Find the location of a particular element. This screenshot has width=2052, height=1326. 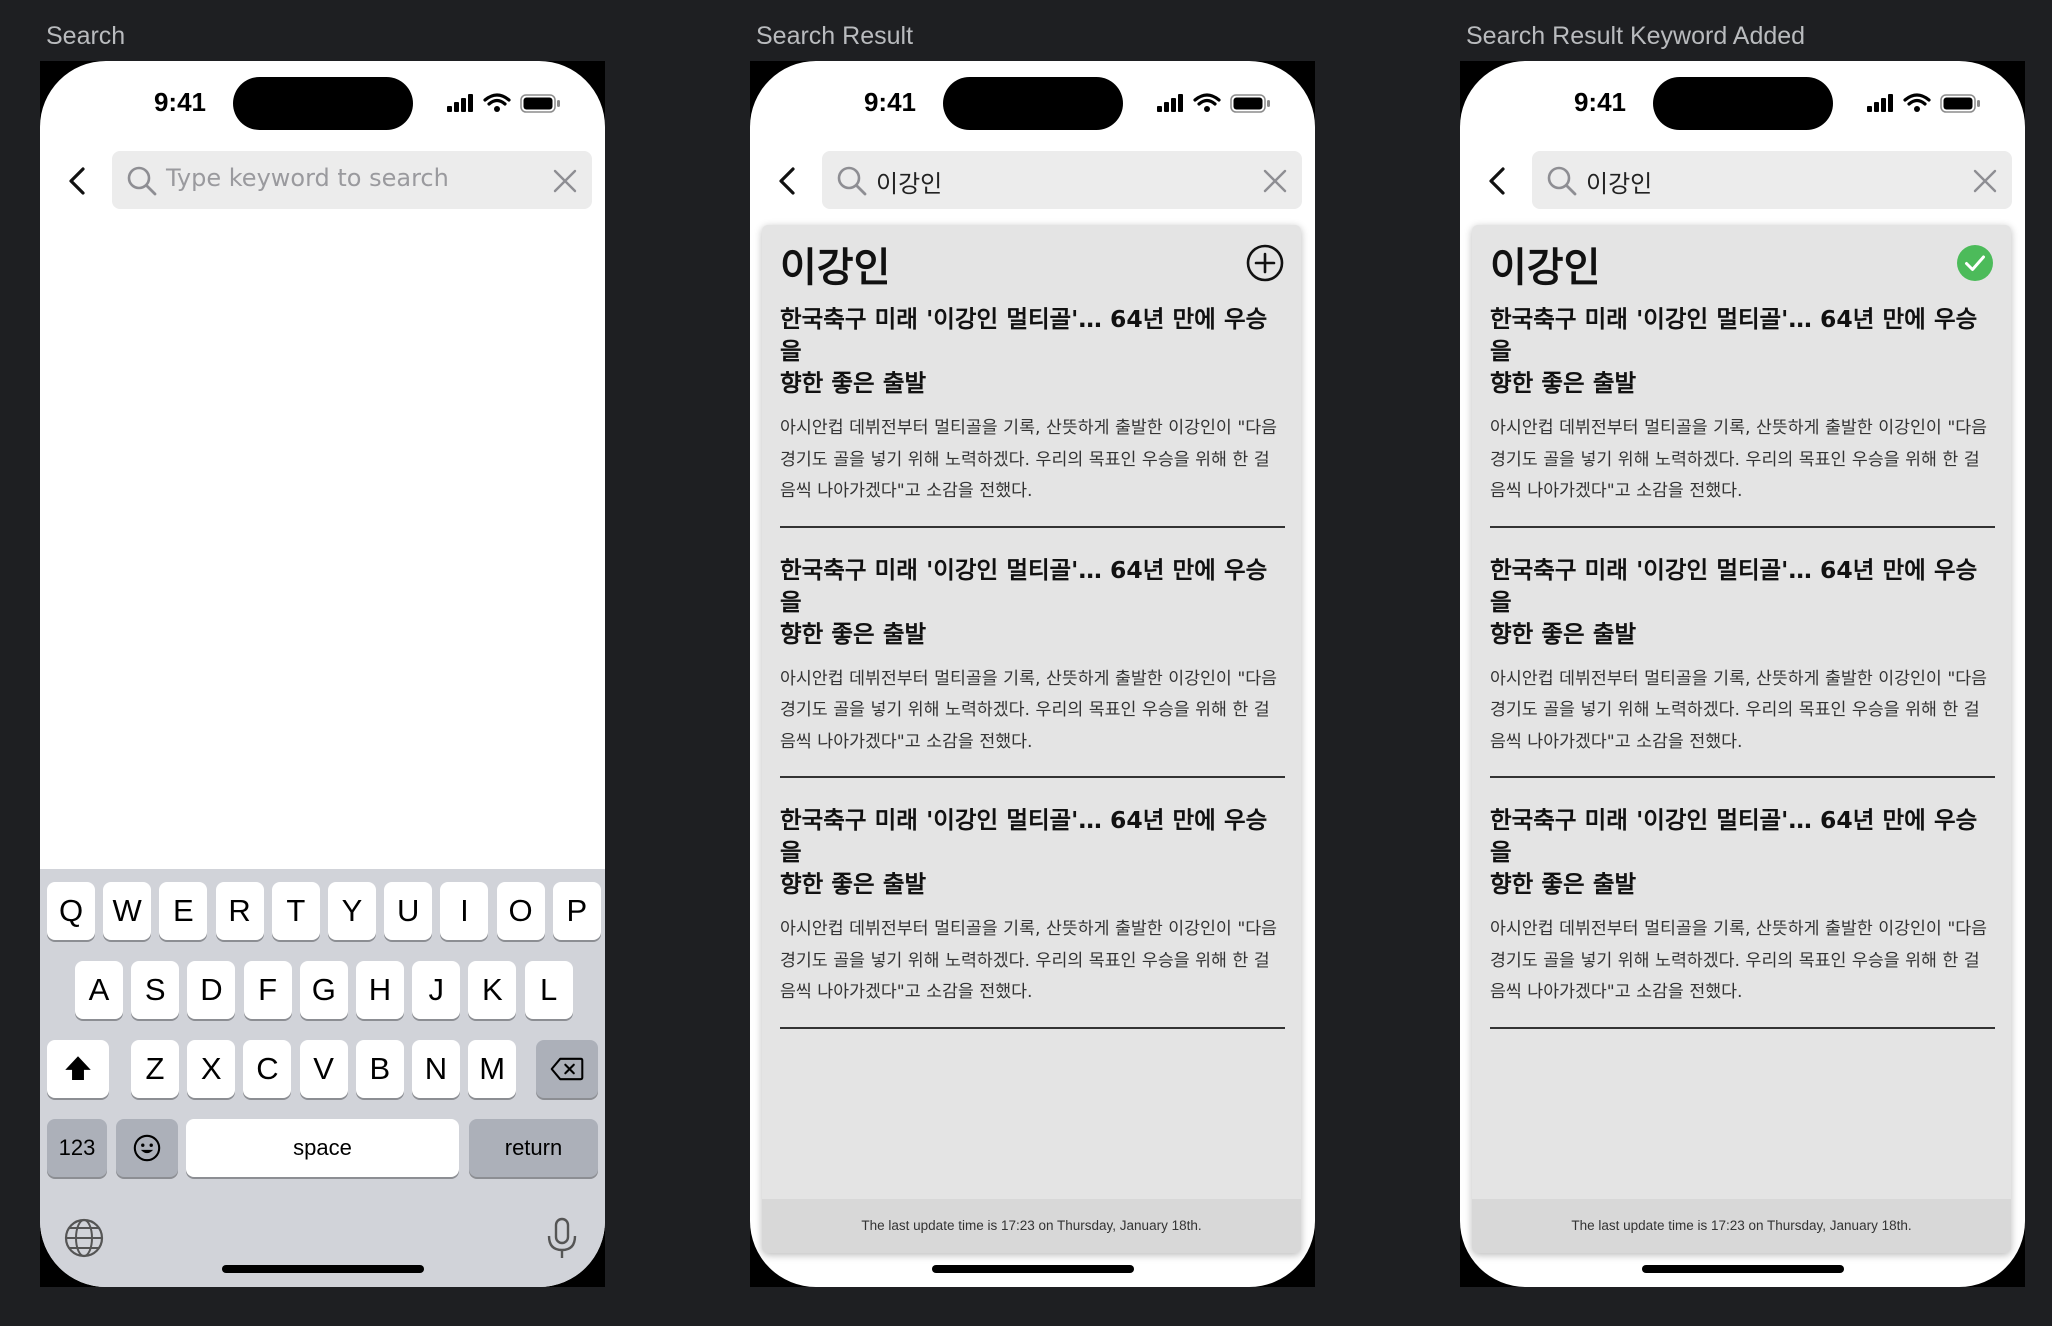

key-a: A is located at coordinates (99, 990).